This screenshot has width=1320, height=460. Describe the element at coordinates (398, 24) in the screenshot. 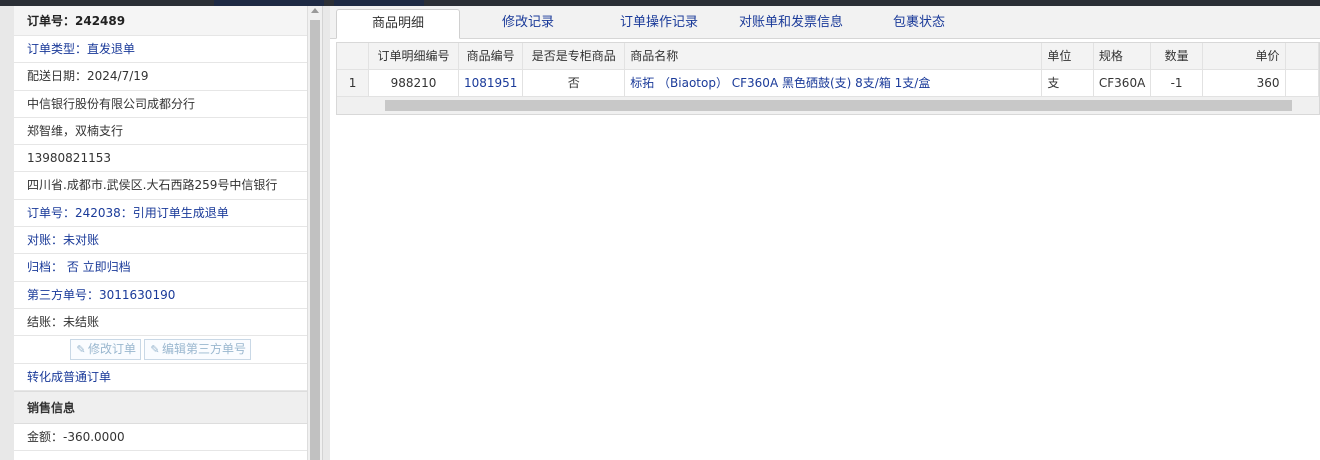

I see `tab-product-details: 商品明细` at that location.